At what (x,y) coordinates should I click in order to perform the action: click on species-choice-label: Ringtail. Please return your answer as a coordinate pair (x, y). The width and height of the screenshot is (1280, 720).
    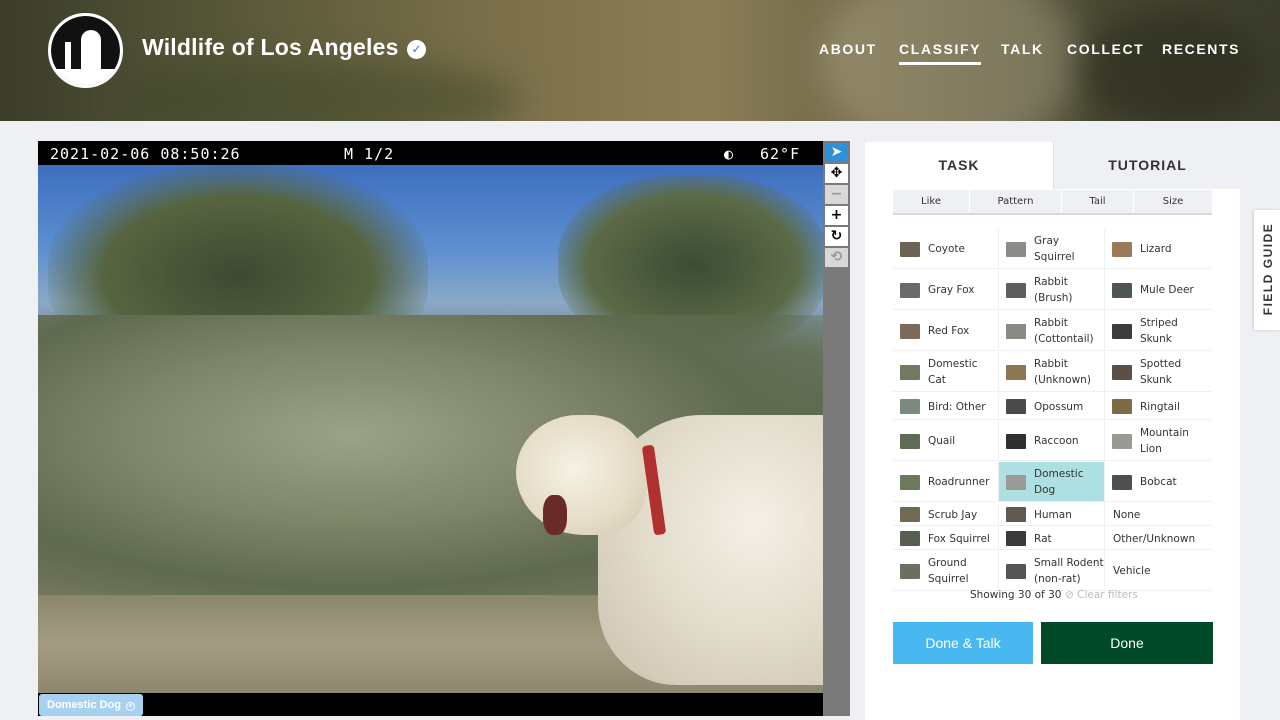
    Looking at the image, I should click on (1160, 406).